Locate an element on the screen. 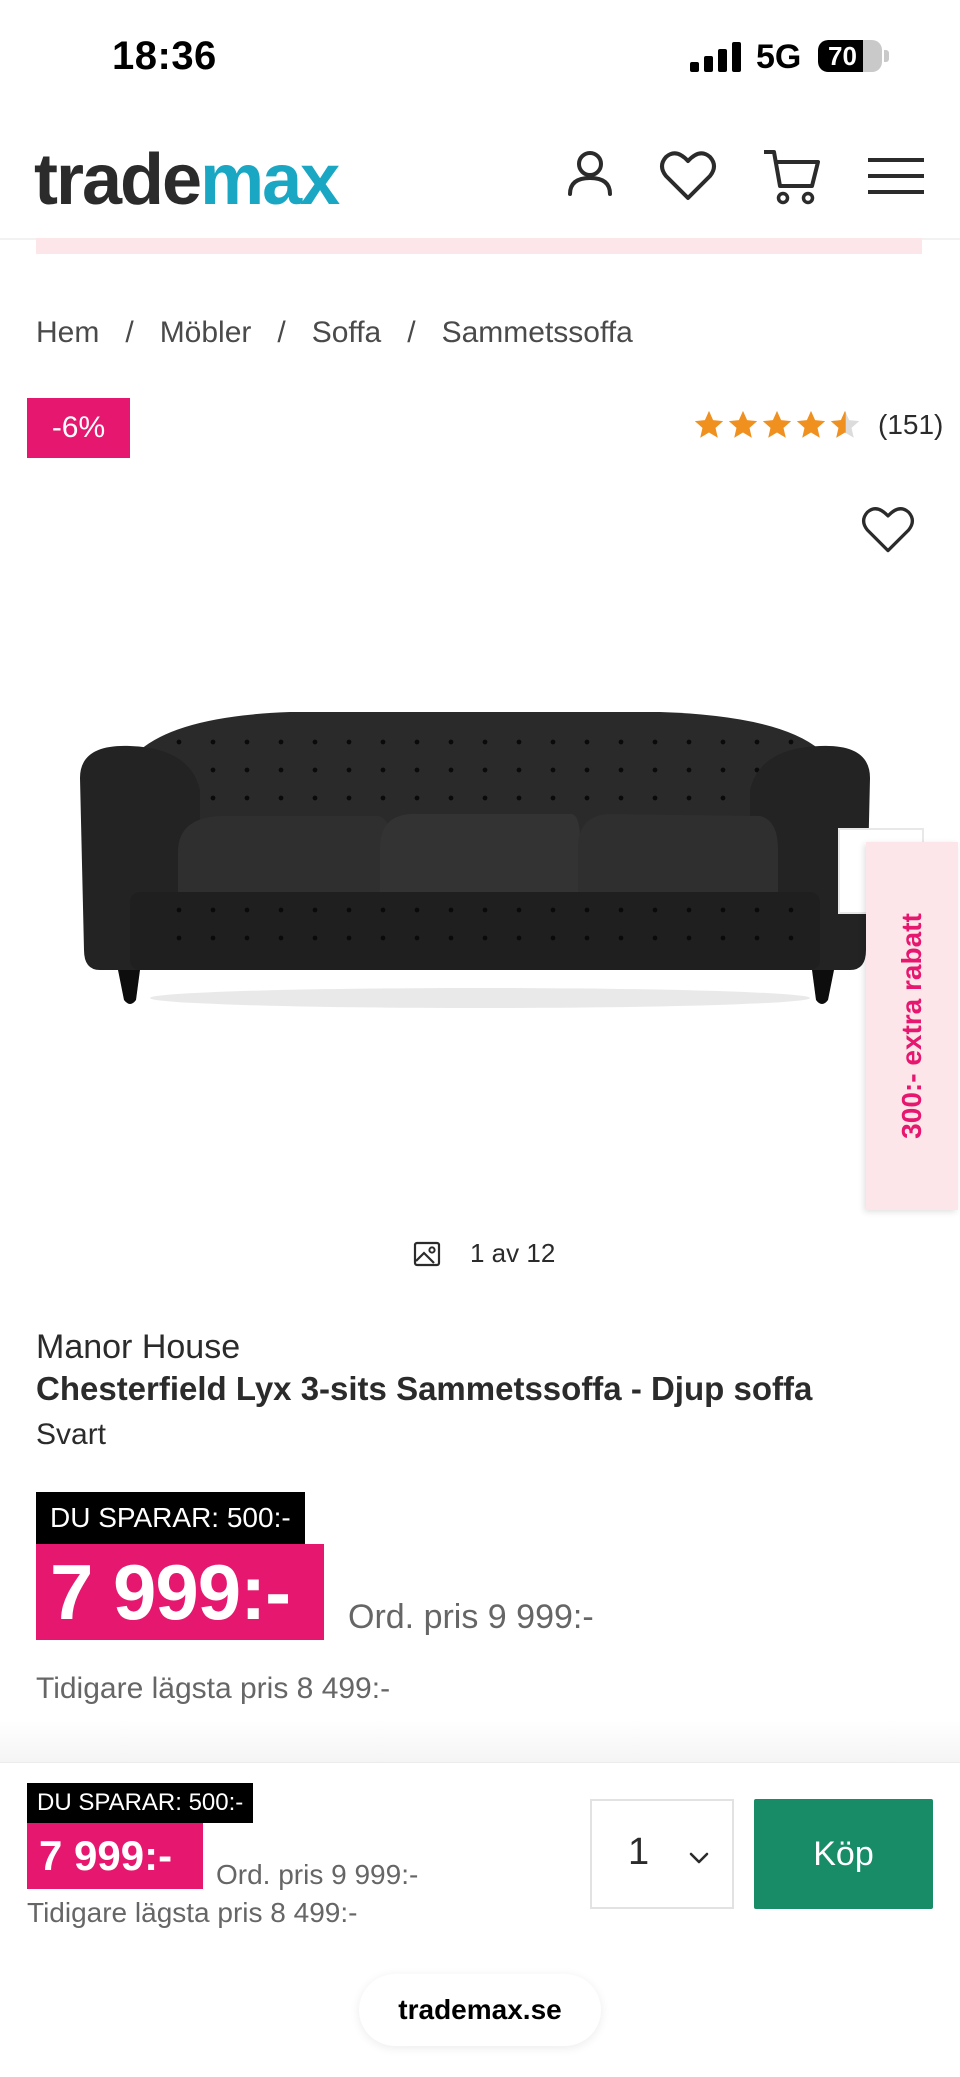  breadcrumb-item-hem: Hem is located at coordinates (67, 333).